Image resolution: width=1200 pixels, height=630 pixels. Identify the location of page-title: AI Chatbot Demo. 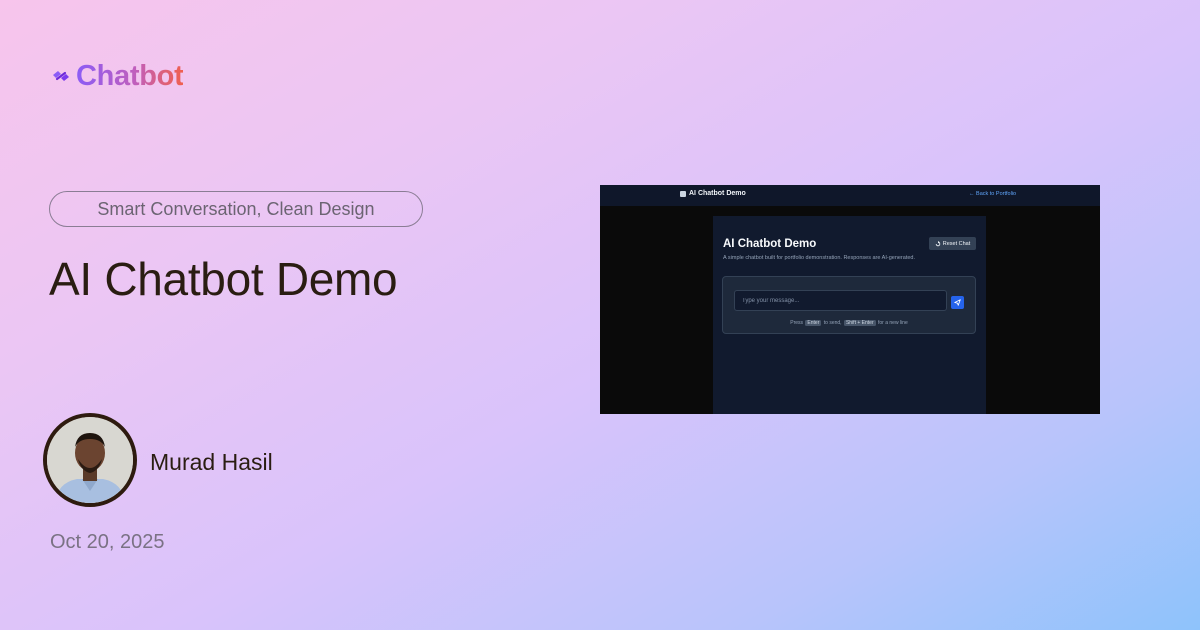
(223, 279).